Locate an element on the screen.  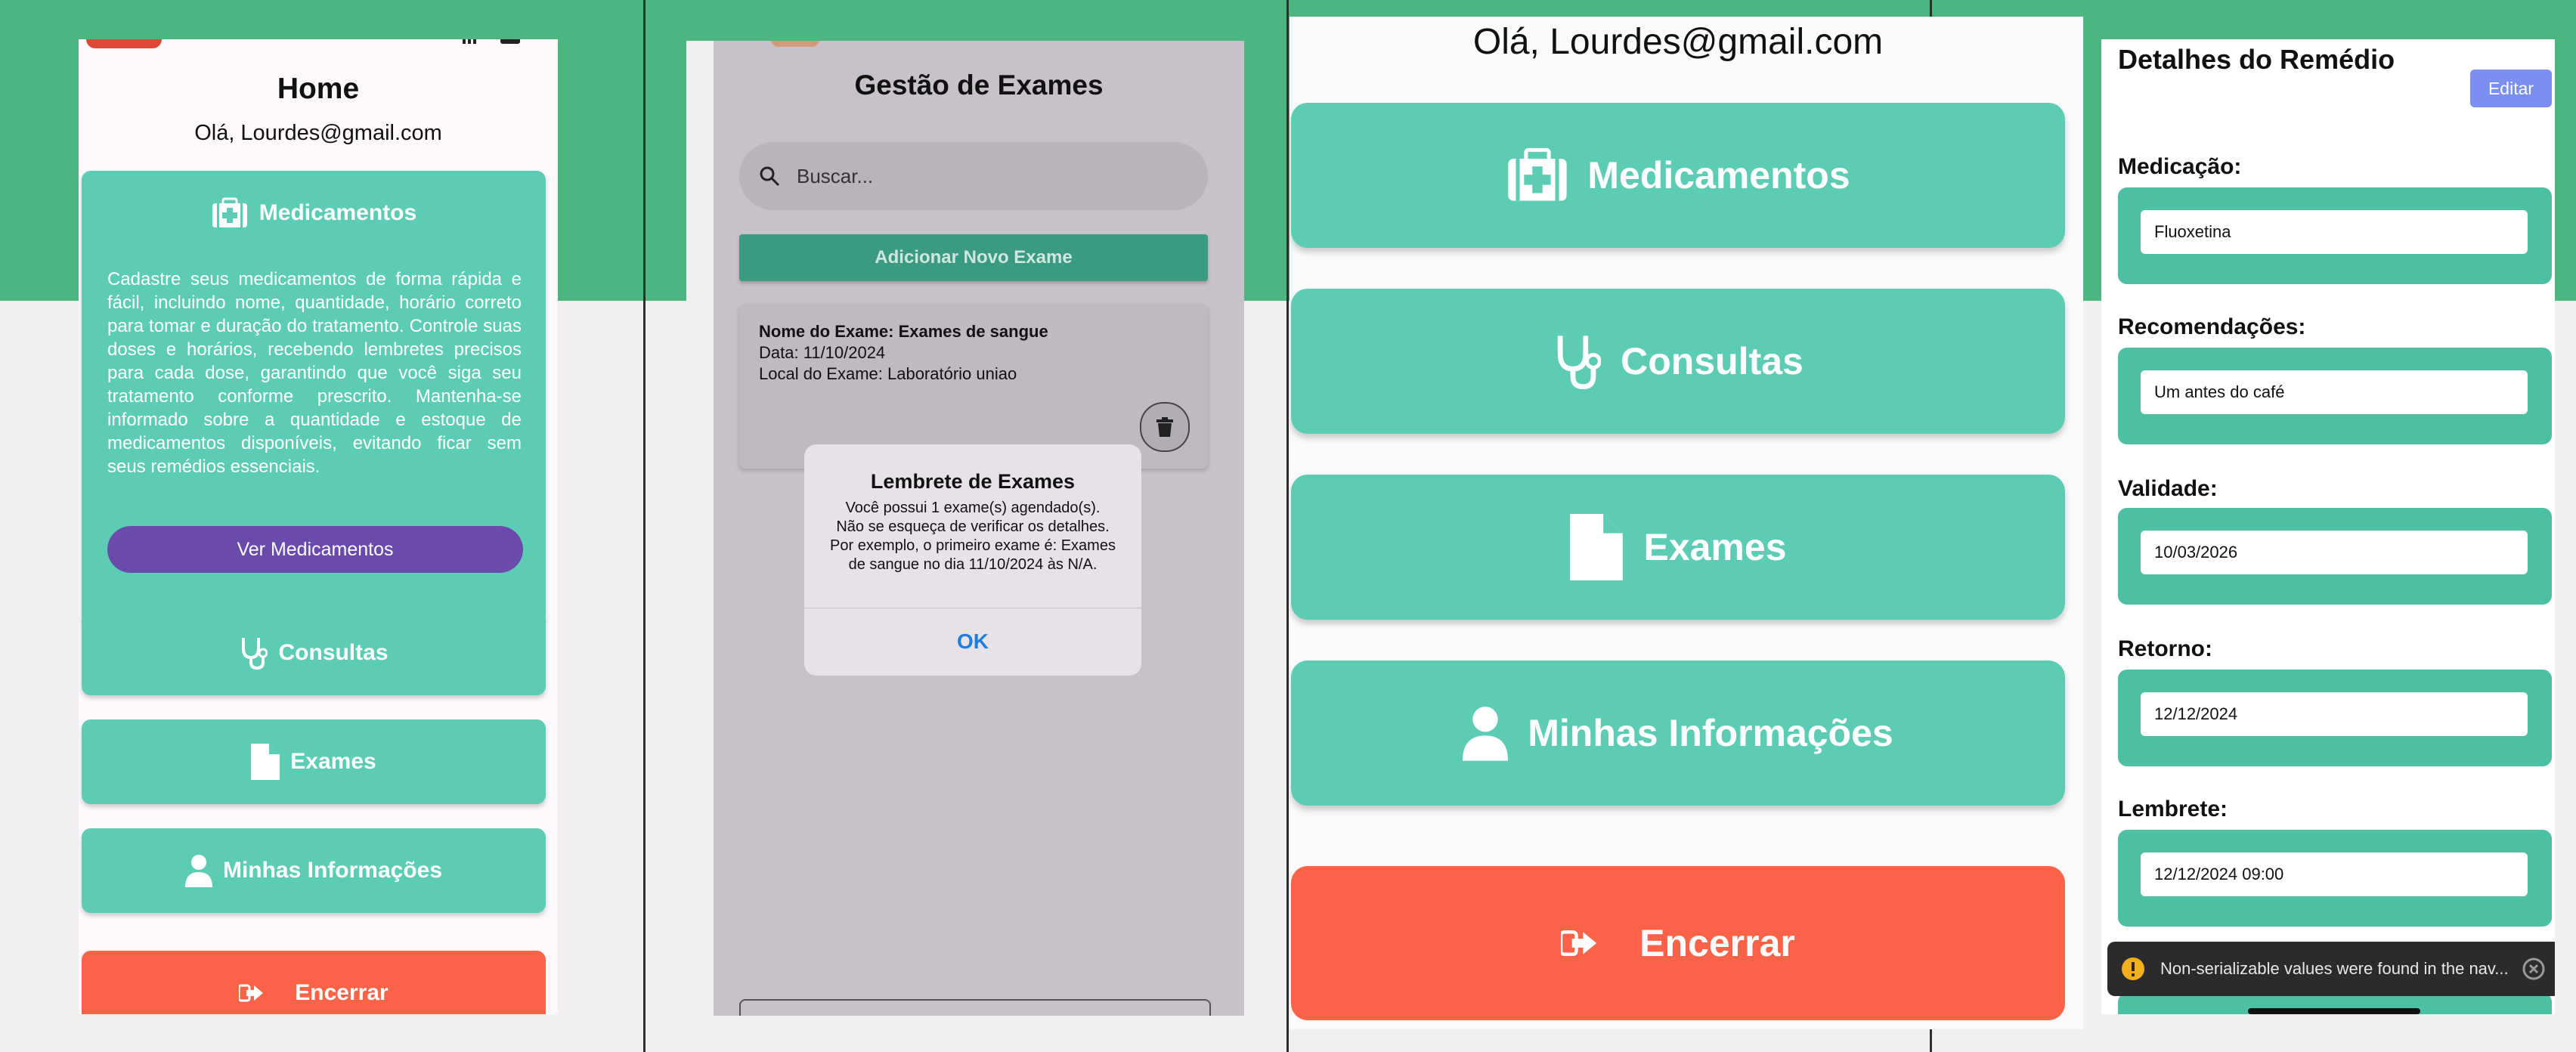
recomendacoes-input: Um antes do café is located at coordinates (2334, 392).